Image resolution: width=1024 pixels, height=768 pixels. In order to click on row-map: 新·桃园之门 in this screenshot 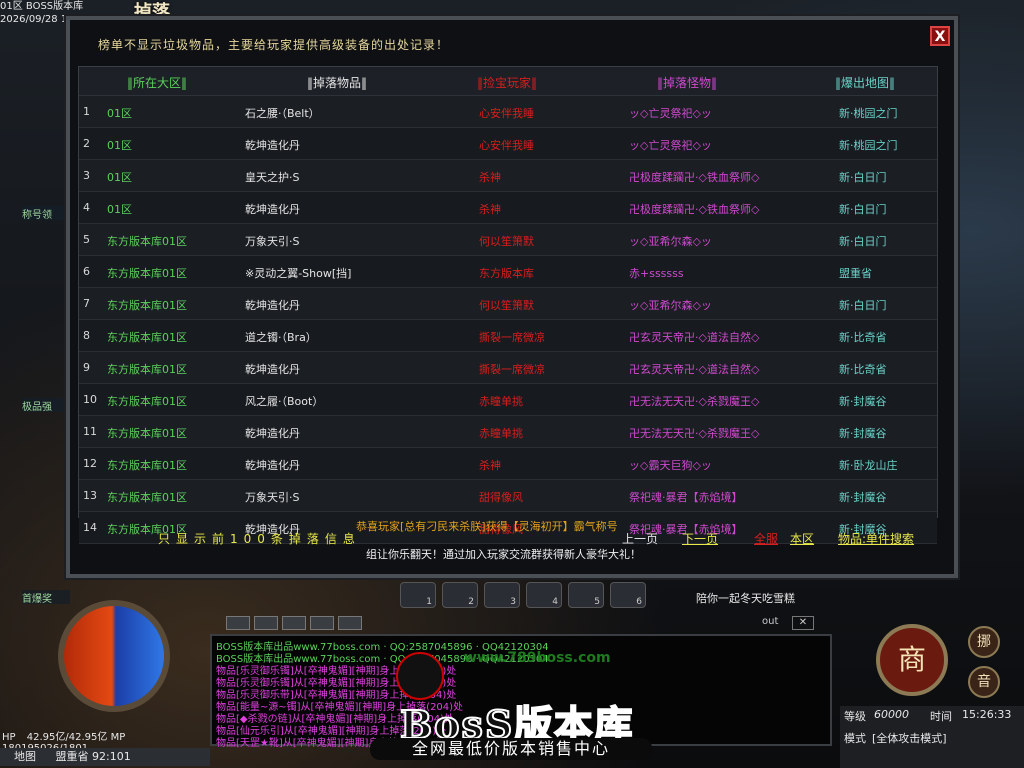, I will do `click(868, 113)`.